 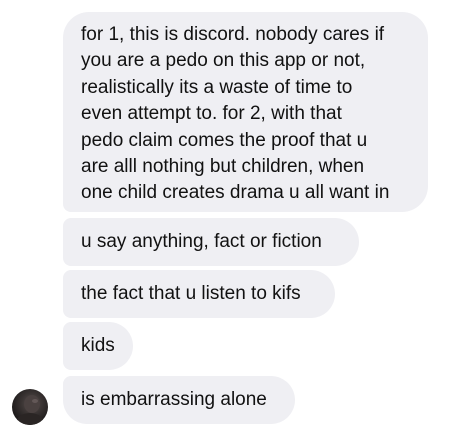 I want to click on message-line: you are a pedo on this app or not,, so click(x=223, y=61).